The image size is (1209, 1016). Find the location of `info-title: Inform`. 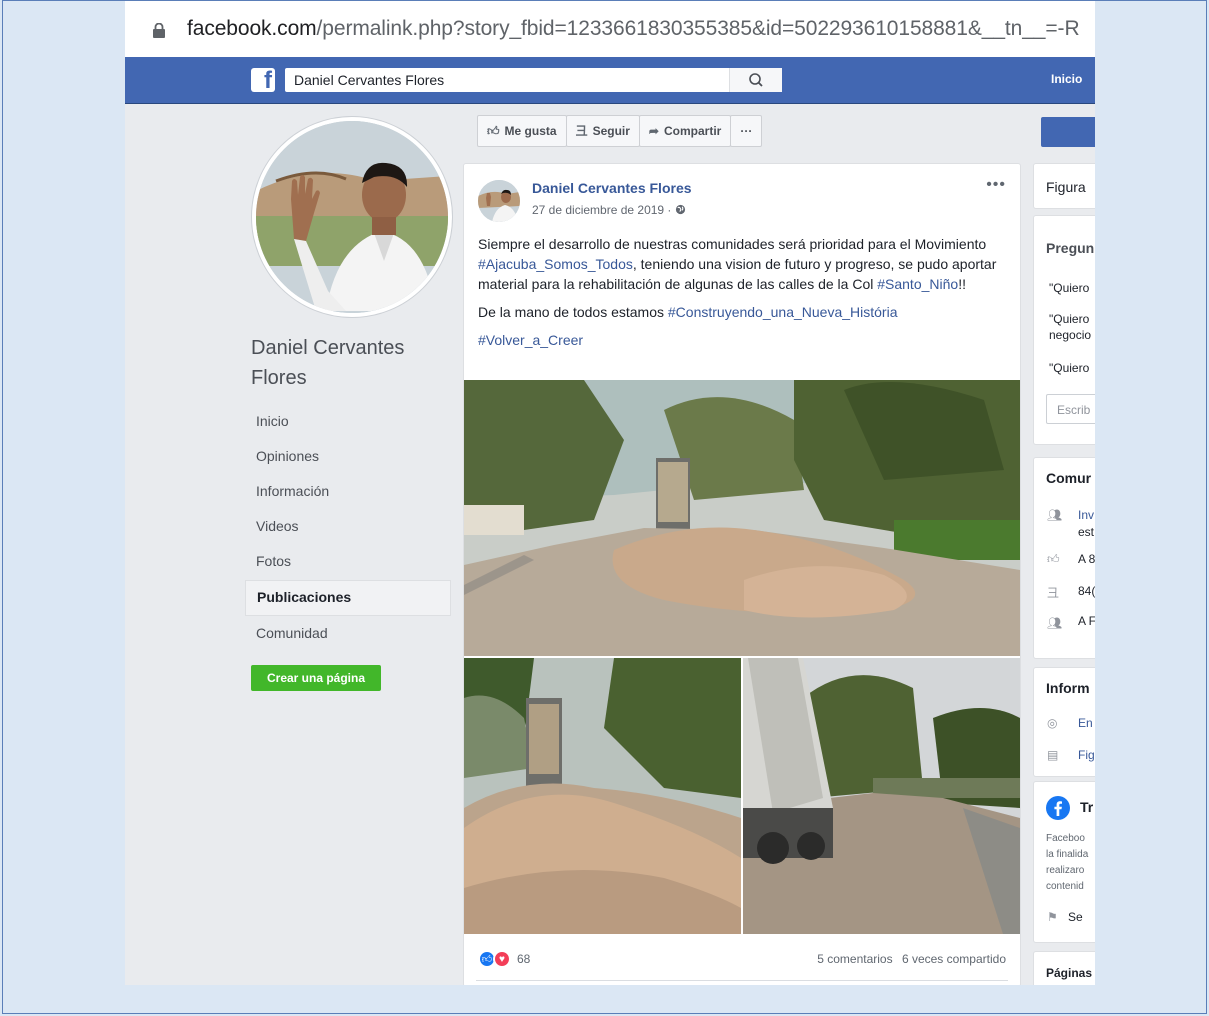

info-title: Inform is located at coordinates (1068, 688).